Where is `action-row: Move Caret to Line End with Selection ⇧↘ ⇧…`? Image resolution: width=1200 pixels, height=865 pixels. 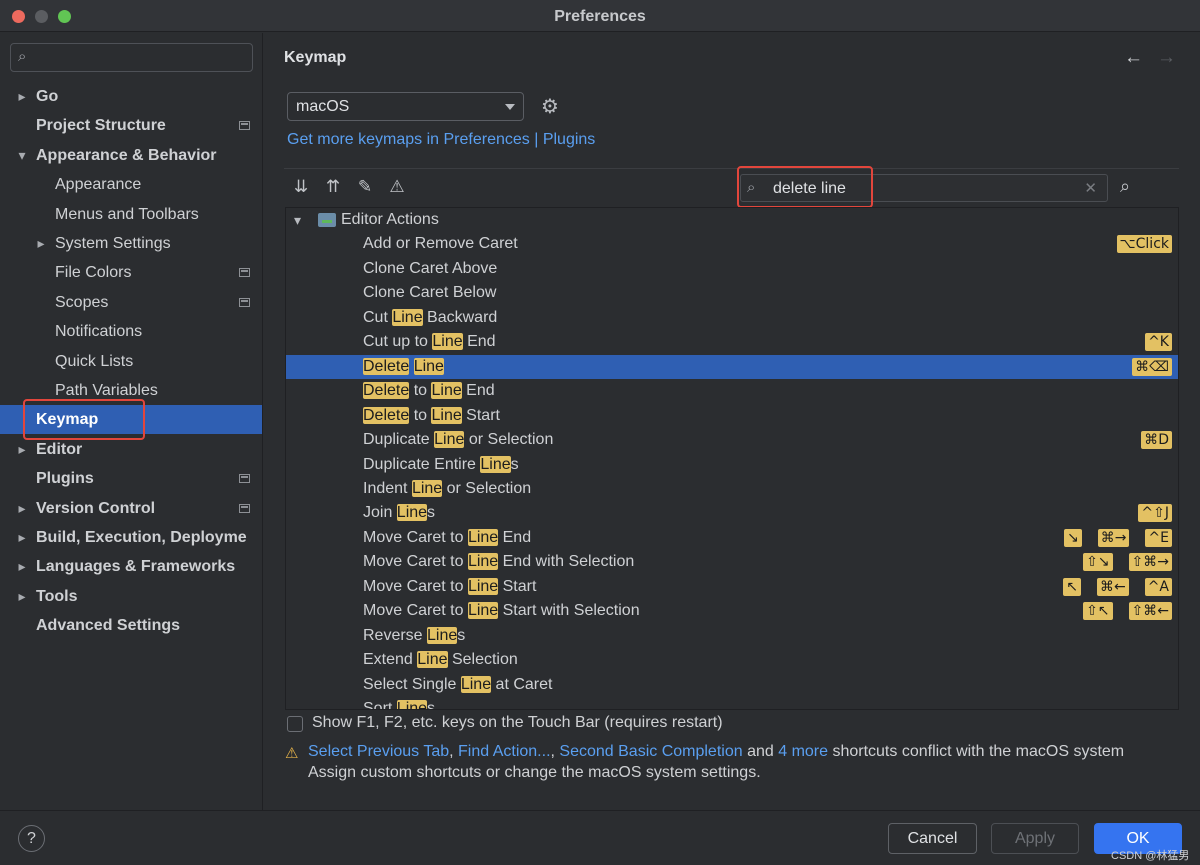
action-row: Move Caret to Line End with Selection ⇧↘ ⇧… is located at coordinates (732, 562).